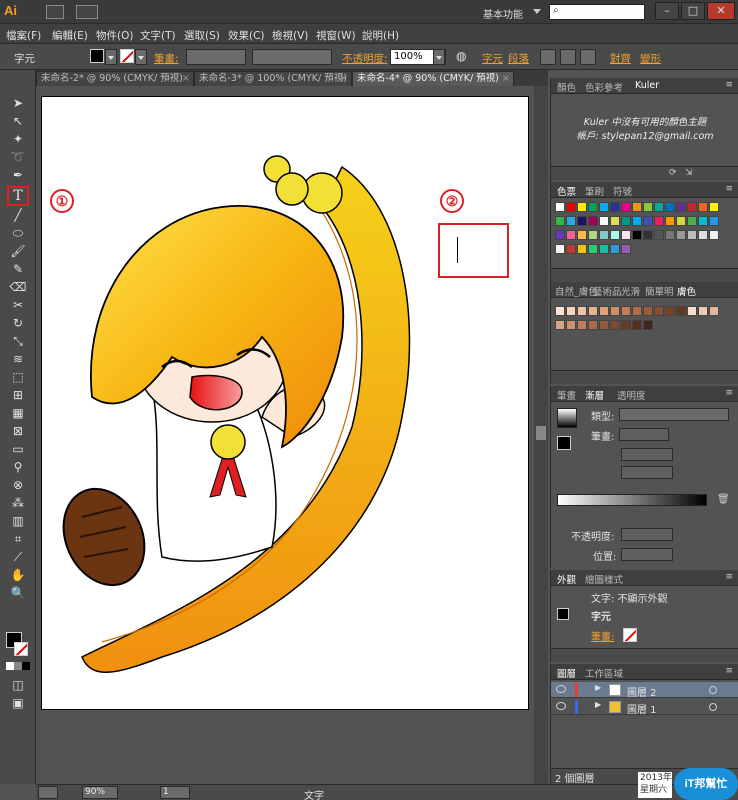 This screenshot has width=738, height=800. Describe the element at coordinates (18, 575) in the screenshot. I see `hand-tool-icon: ✋` at that location.